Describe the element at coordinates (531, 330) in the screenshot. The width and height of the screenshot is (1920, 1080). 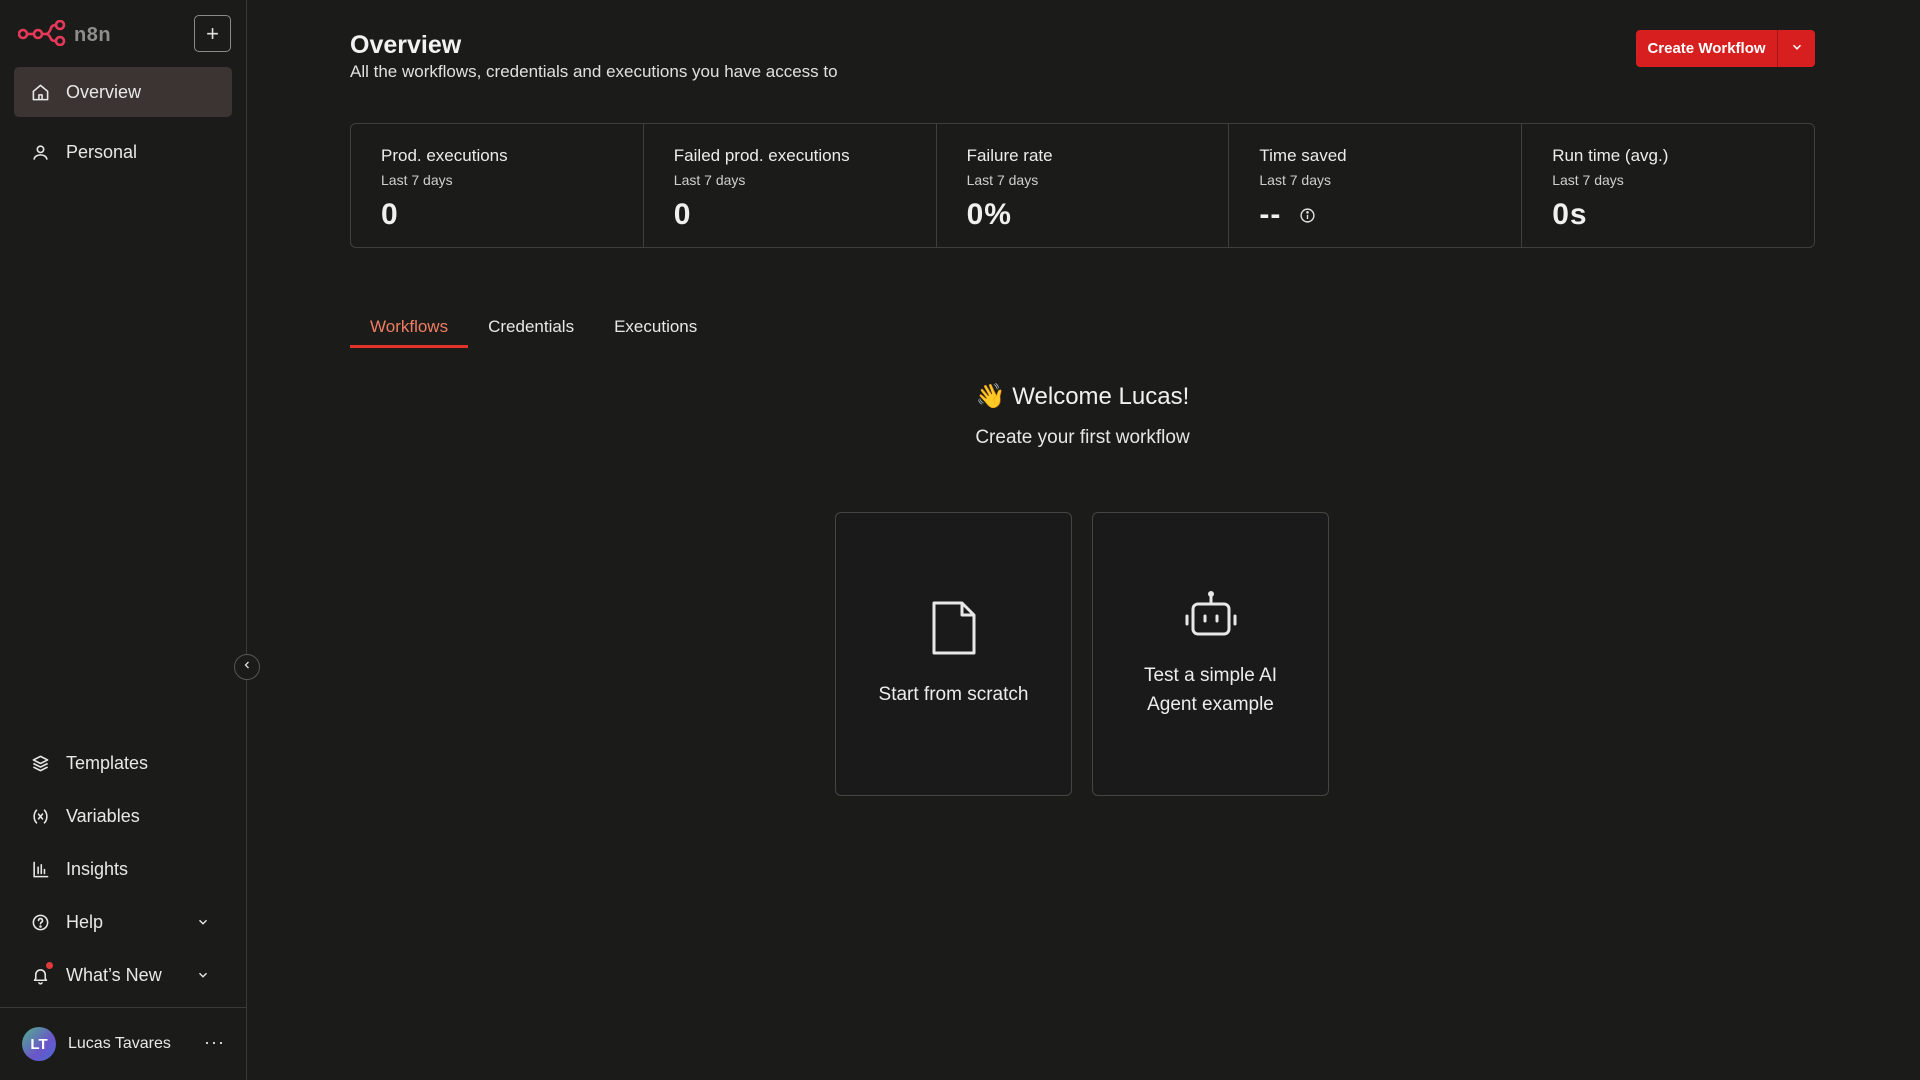
I see `tab-credentials: Credentials` at that location.